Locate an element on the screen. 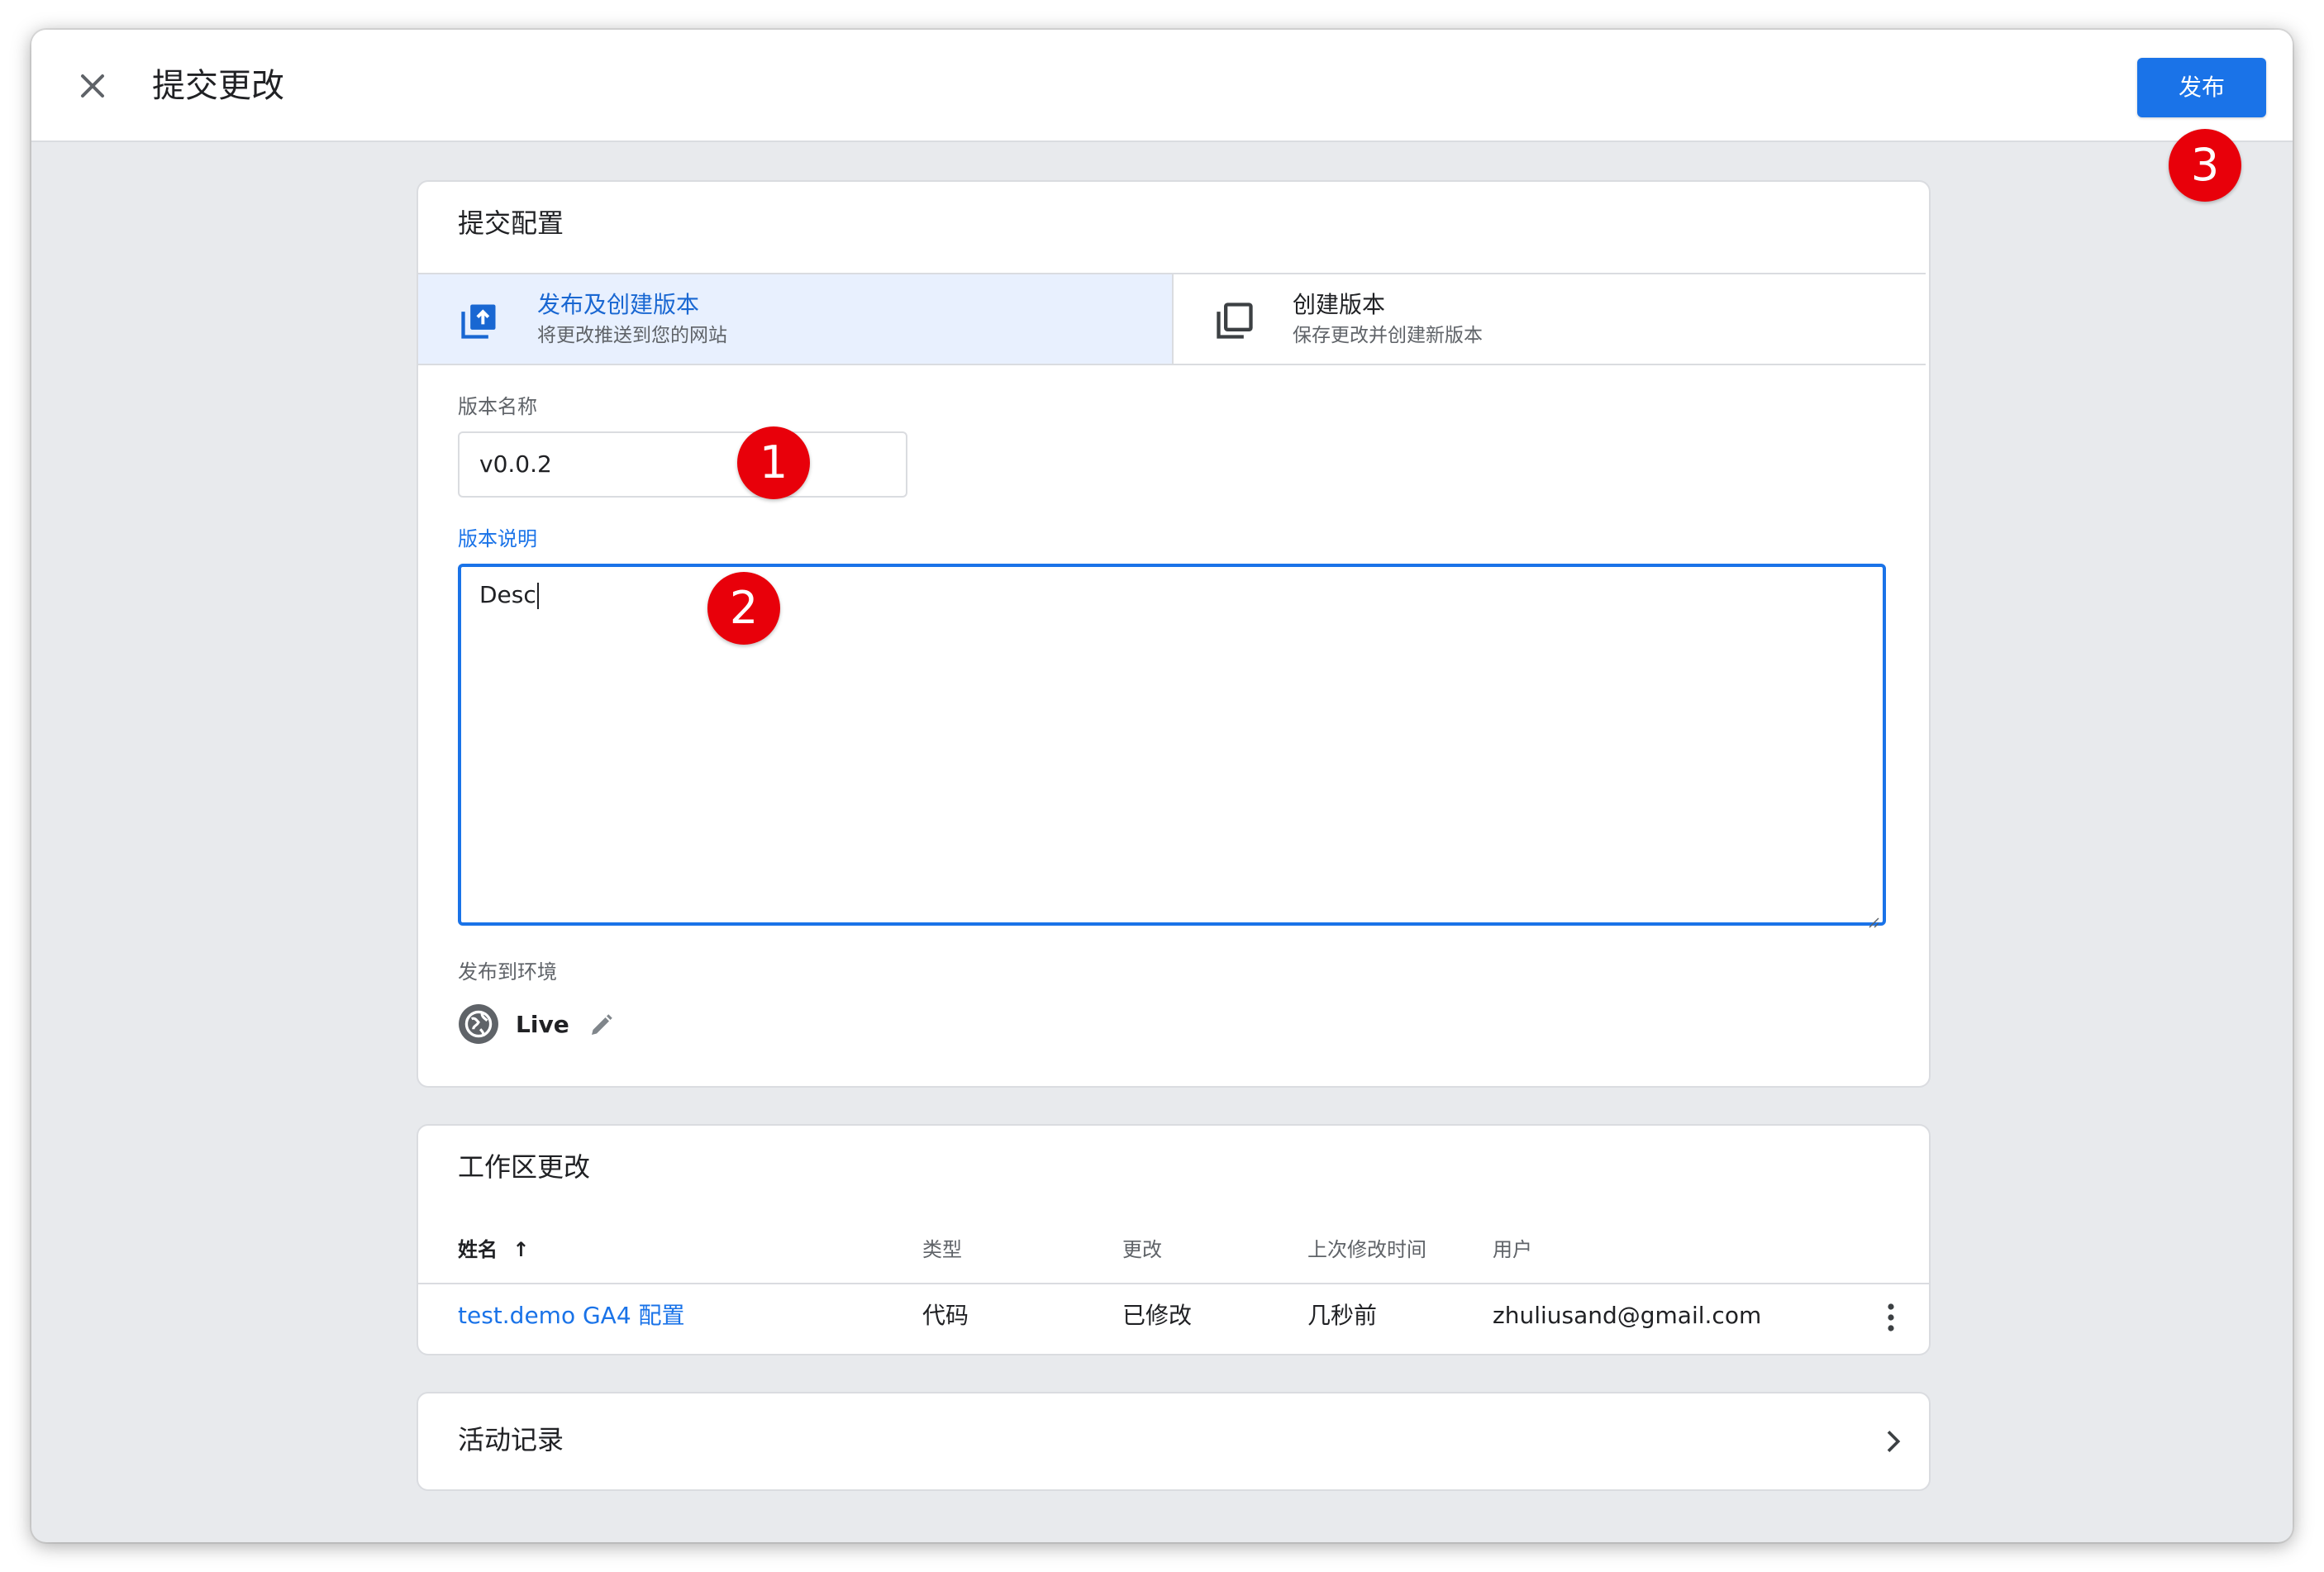 The image size is (2324, 1572). item-name-link: test.demo GA4 配置 is located at coordinates (571, 1315).